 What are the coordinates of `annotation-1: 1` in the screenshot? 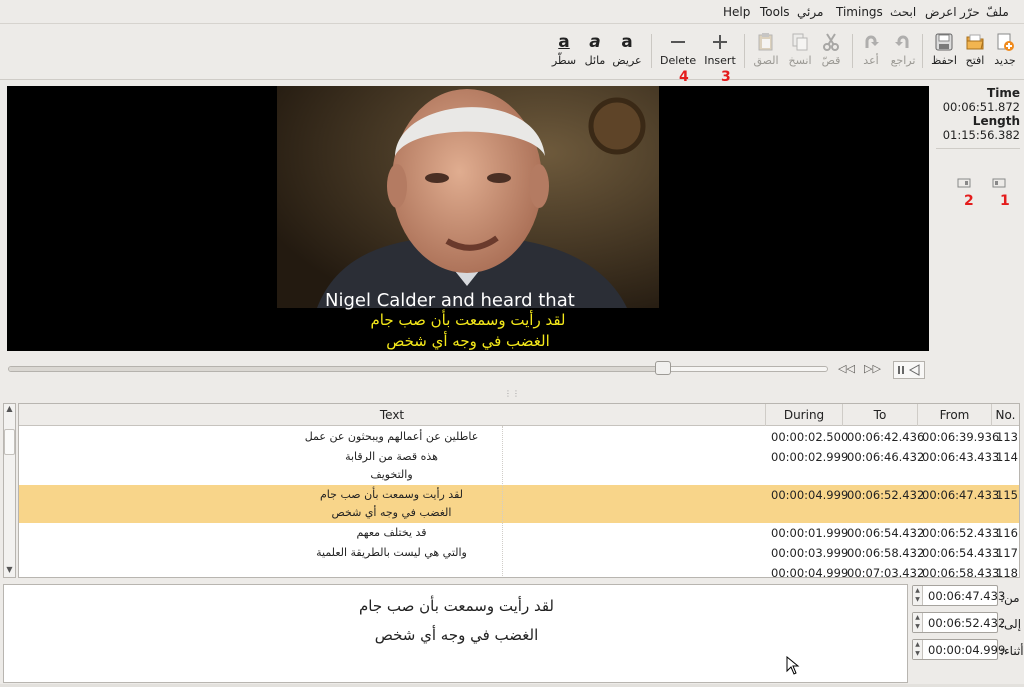 It's located at (1005, 201).